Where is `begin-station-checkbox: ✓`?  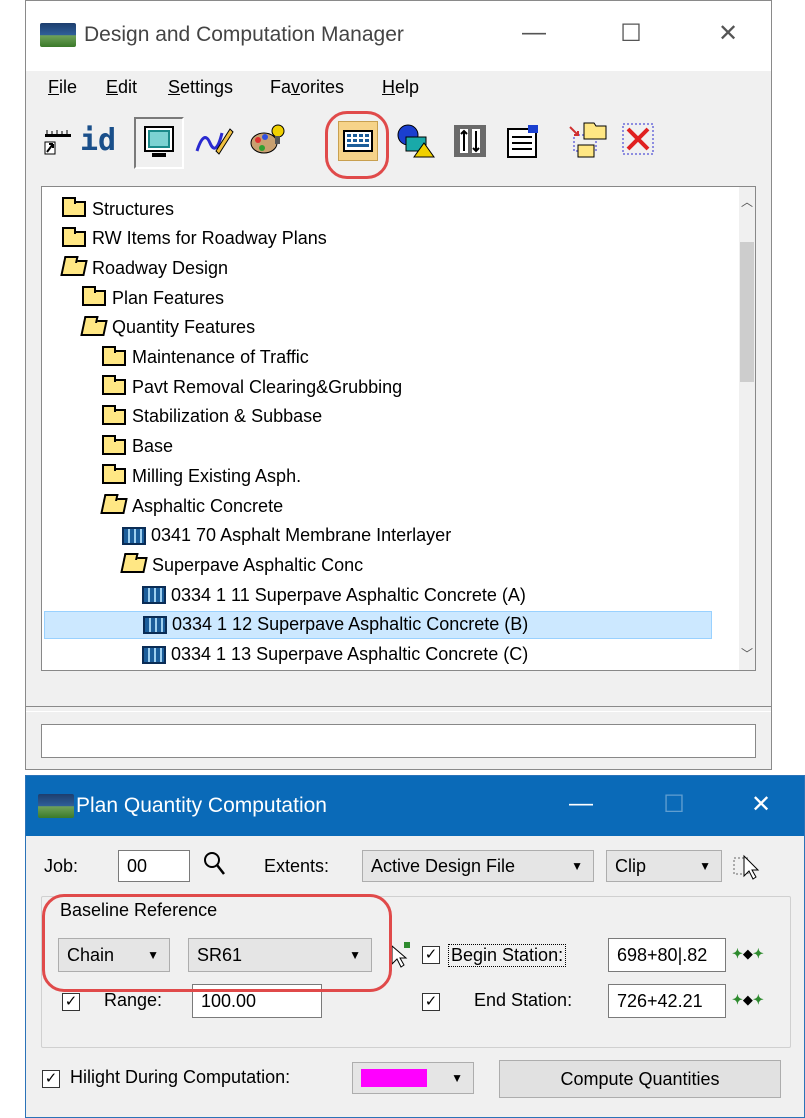 begin-station-checkbox: ✓ is located at coordinates (431, 955).